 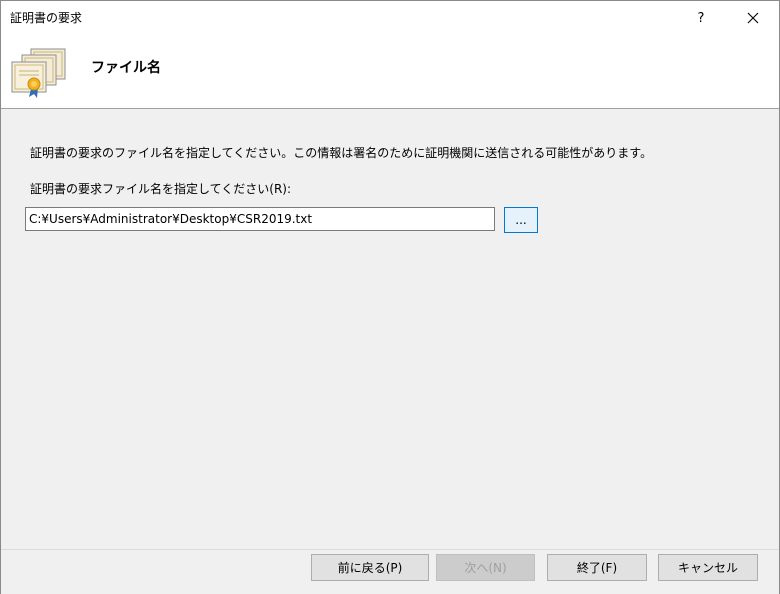 I want to click on filename-label: 証明書の要求ファイル名を指定してください(R):, so click(x=161, y=189).